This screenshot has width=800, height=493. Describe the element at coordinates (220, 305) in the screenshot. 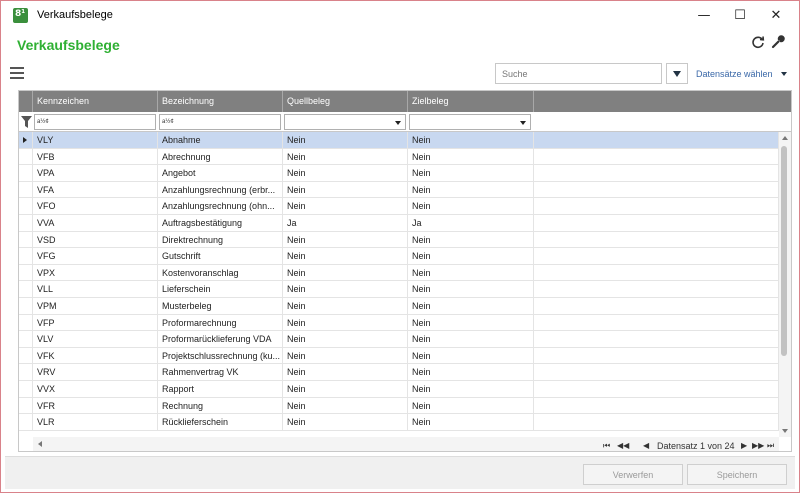

I see `cell-bezeichnung: Musterbeleg` at that location.